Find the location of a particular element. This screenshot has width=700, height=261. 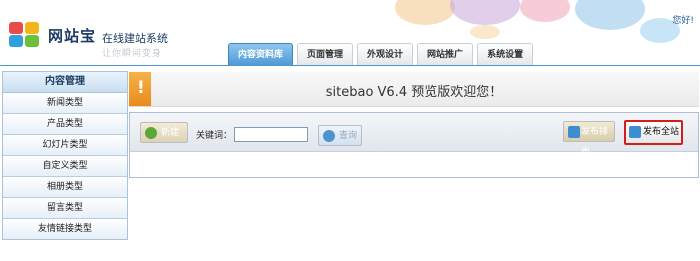

sidebar-item-product-type: 产品类型 is located at coordinates (65, 124).